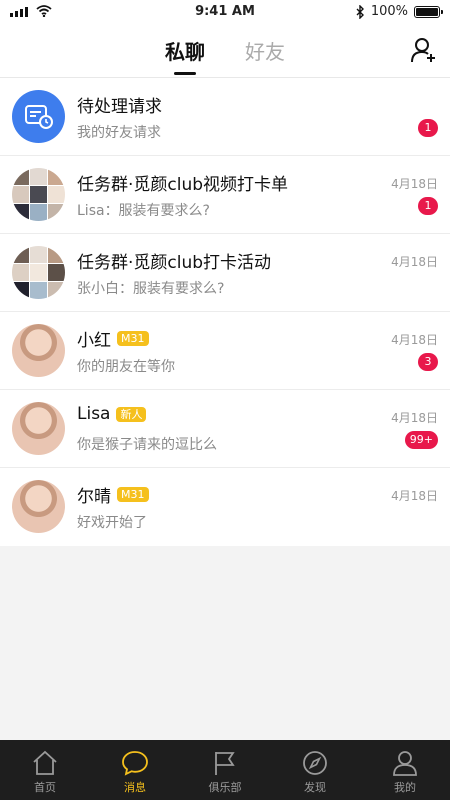 Image resolution: width=450 pixels, height=800 pixels. I want to click on battery-fill, so click(427, 11).